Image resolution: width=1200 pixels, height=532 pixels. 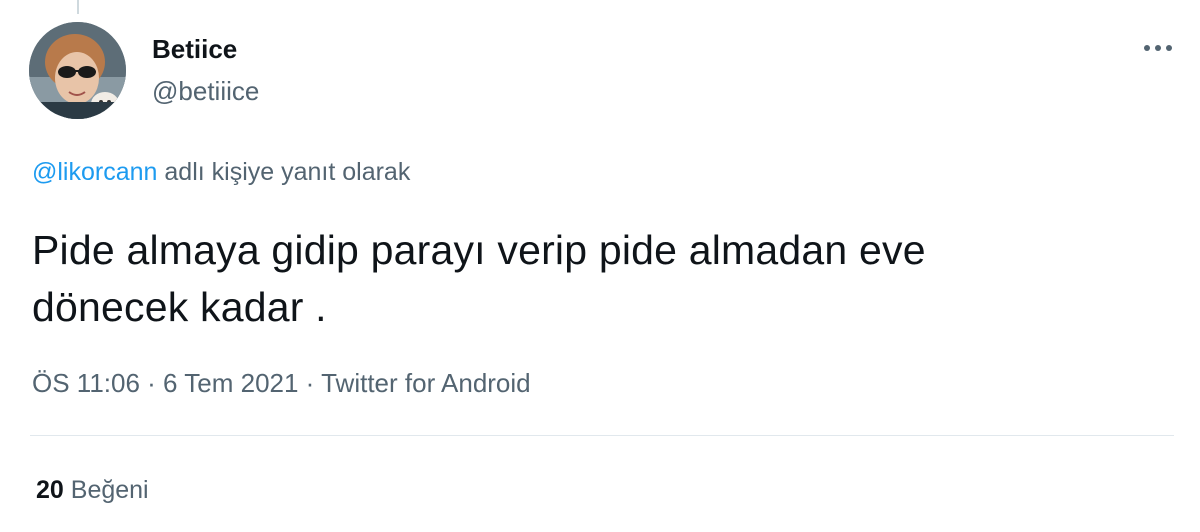 I want to click on tweet-source: Twitter for Android, so click(x=426, y=383).